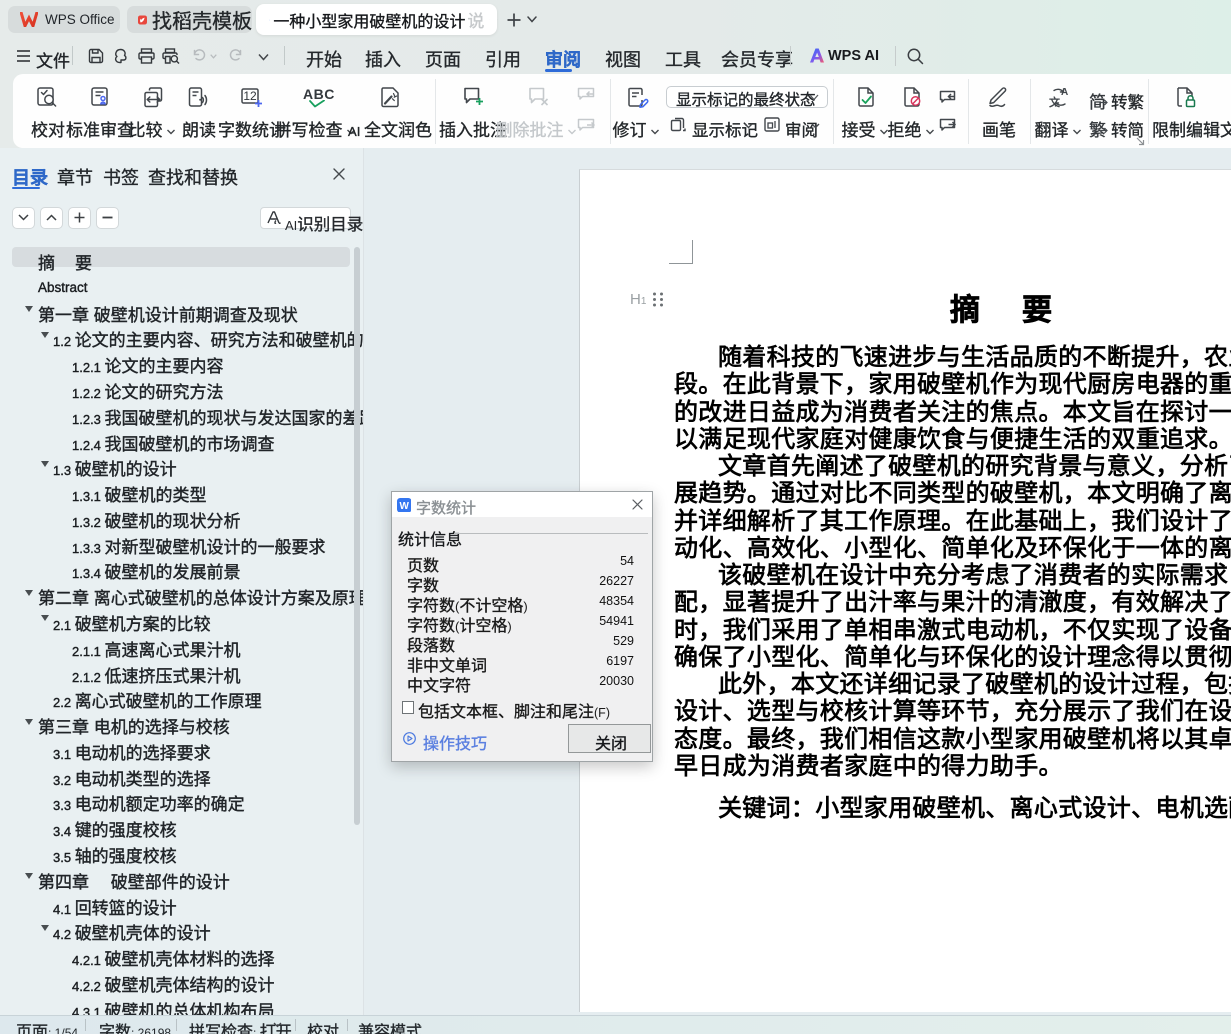  What do you see at coordinates (404, 505) in the screenshot?
I see `svg-text: W` at bounding box center [404, 505].